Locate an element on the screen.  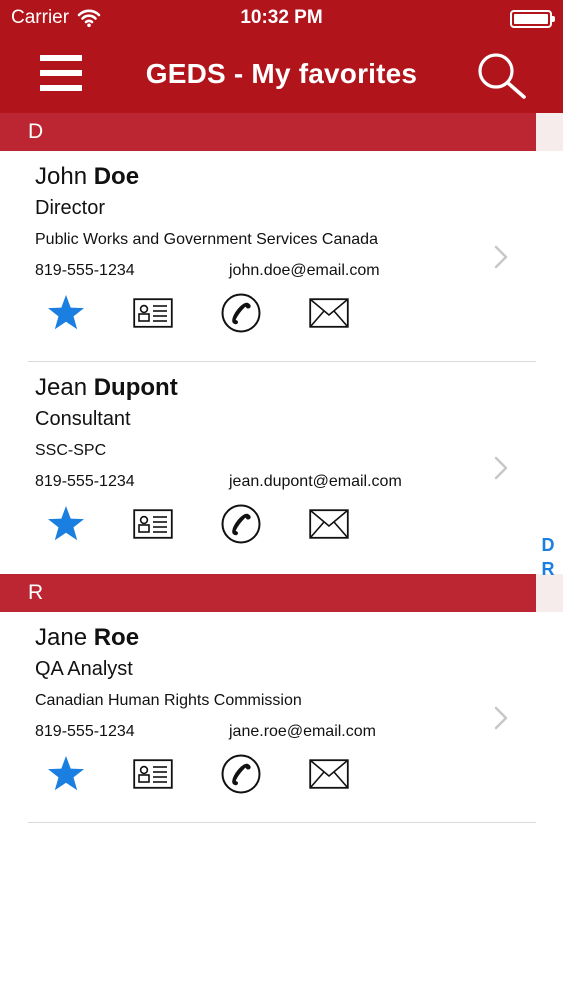
contact-organization: Canadian Human Rights Commission is located at coordinates (168, 700).